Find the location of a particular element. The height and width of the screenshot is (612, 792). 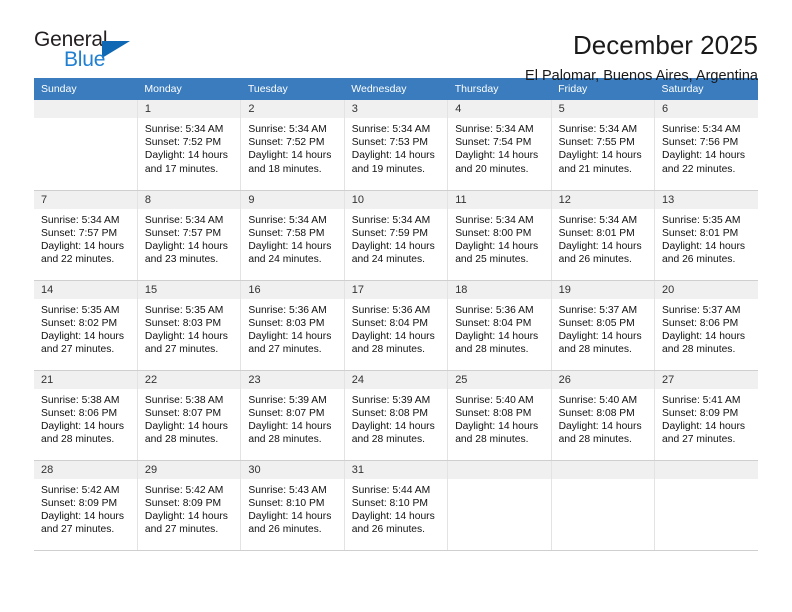

logo-triangle-icon is located at coordinates (116, 49).